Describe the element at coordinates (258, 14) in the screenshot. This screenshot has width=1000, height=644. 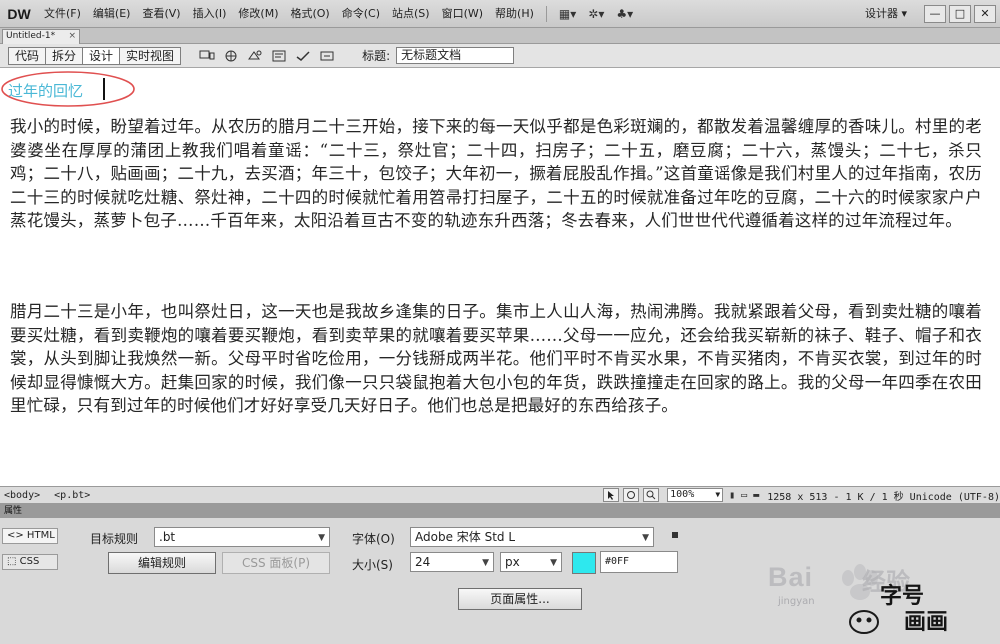
I see `menu-modify: 修改(M)` at that location.